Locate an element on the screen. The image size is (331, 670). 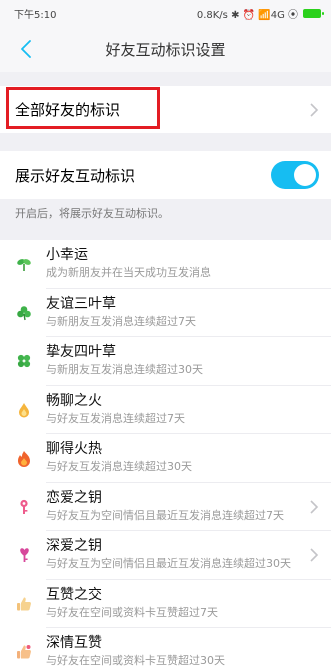
gift-thumbs-up-icon is located at coordinates (24, 652).